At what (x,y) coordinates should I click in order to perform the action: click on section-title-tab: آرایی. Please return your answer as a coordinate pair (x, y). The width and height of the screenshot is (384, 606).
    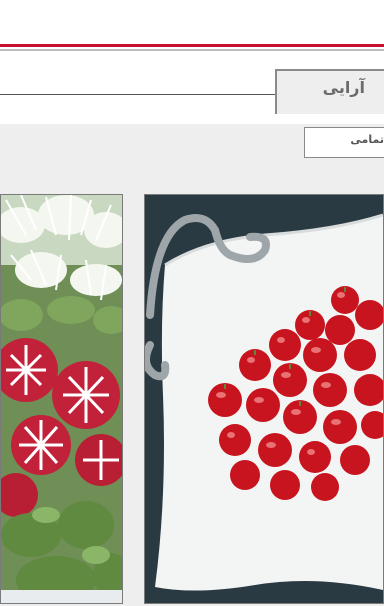
    Looking at the image, I should click on (329, 91).